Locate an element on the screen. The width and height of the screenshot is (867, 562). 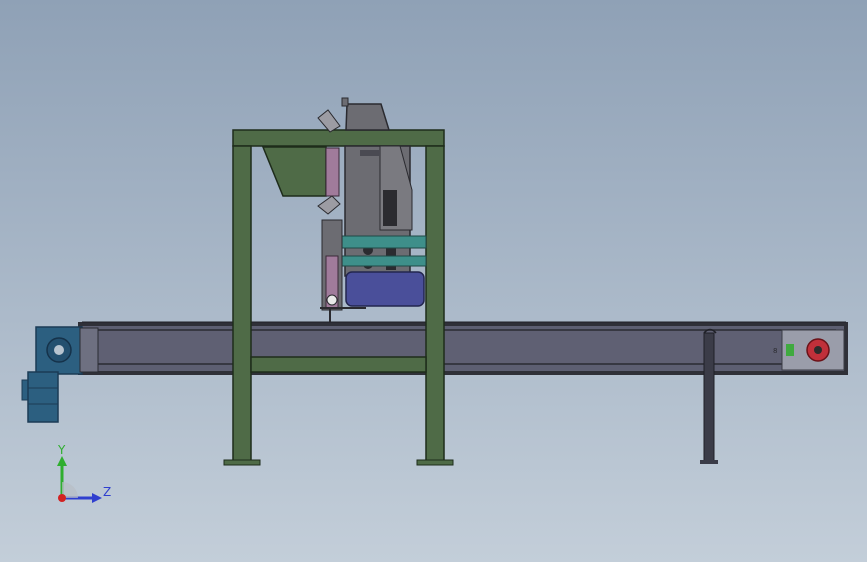
left-drive-pulley is located at coordinates (67, 350).